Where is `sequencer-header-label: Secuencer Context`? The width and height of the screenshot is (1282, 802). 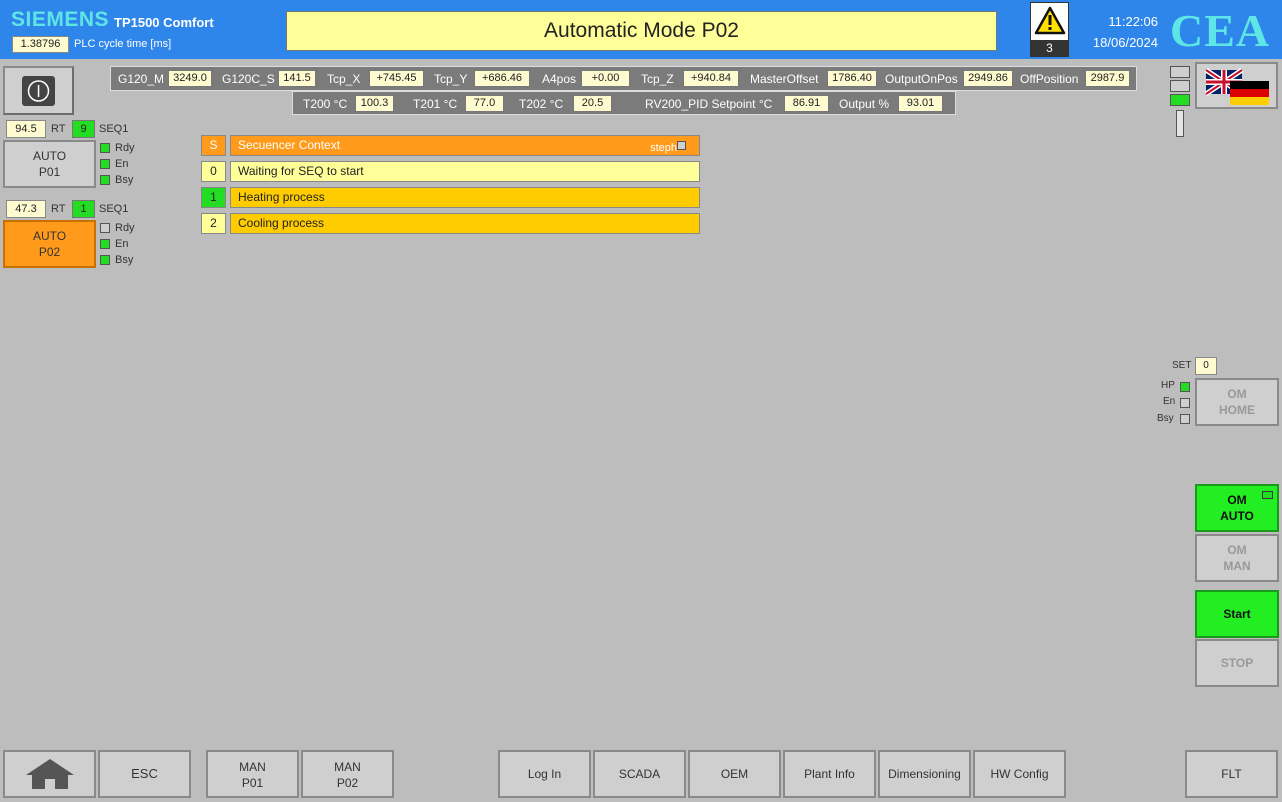
sequencer-header-label: Secuencer Context is located at coordinates (289, 145).